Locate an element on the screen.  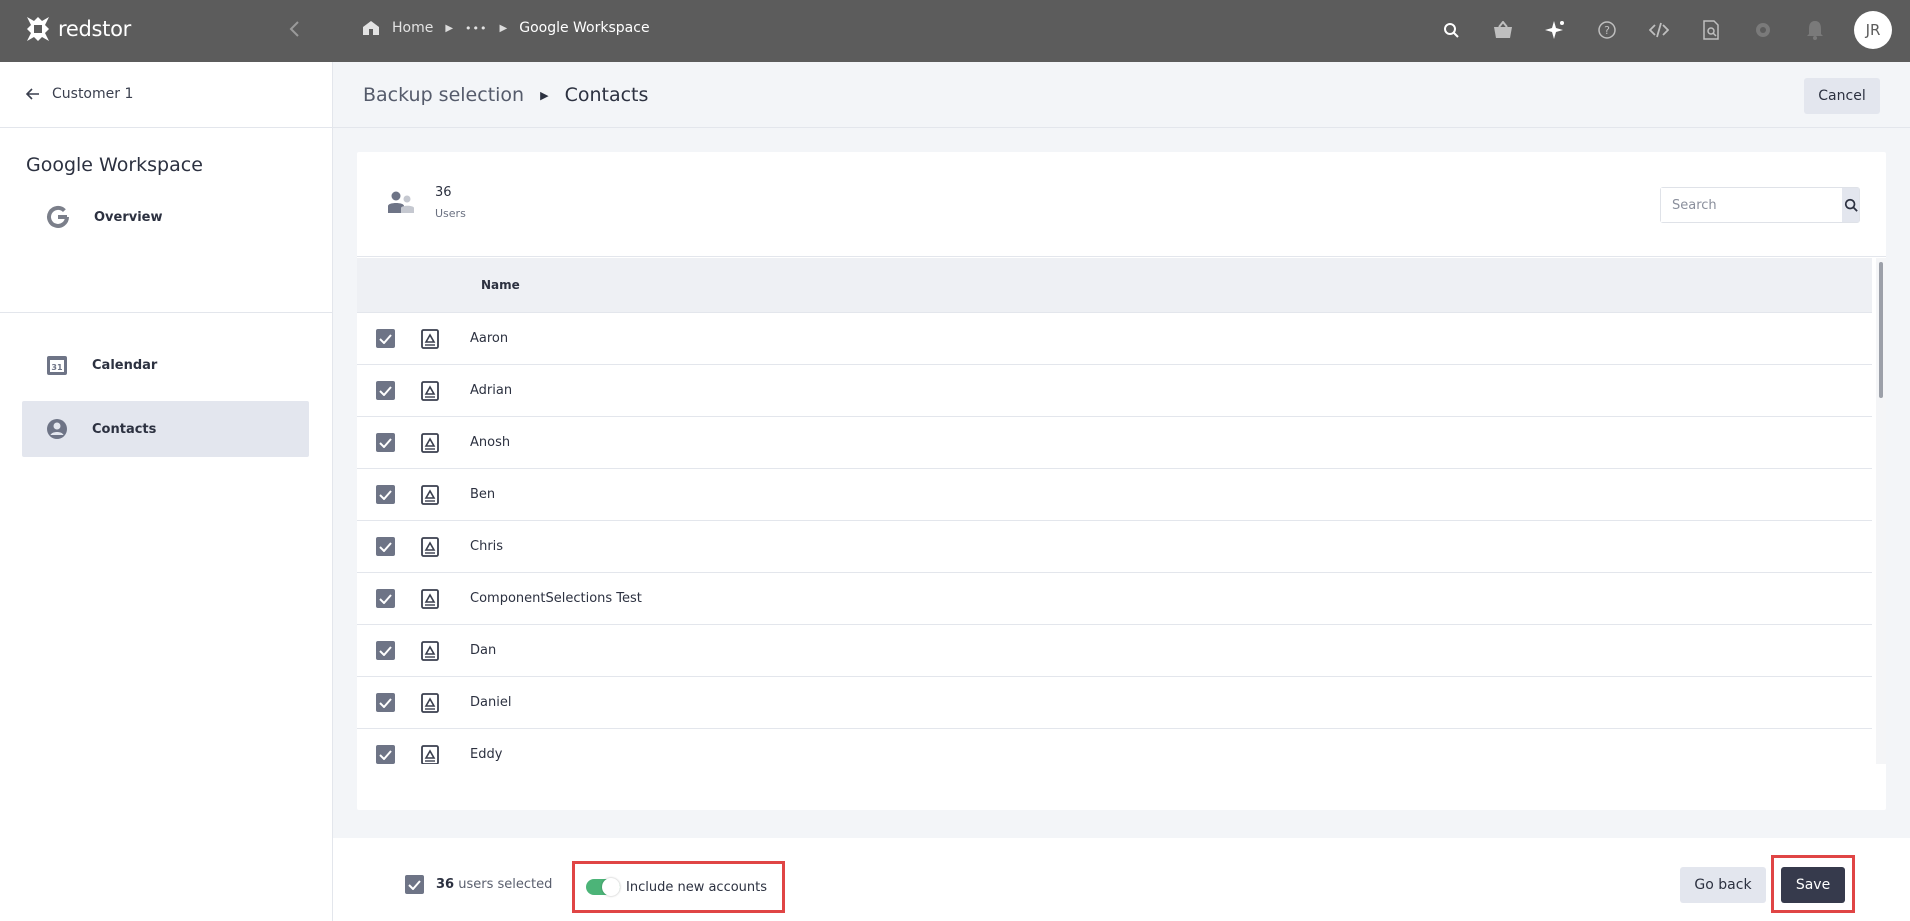
save-highlight: Save is located at coordinates (1813, 884).